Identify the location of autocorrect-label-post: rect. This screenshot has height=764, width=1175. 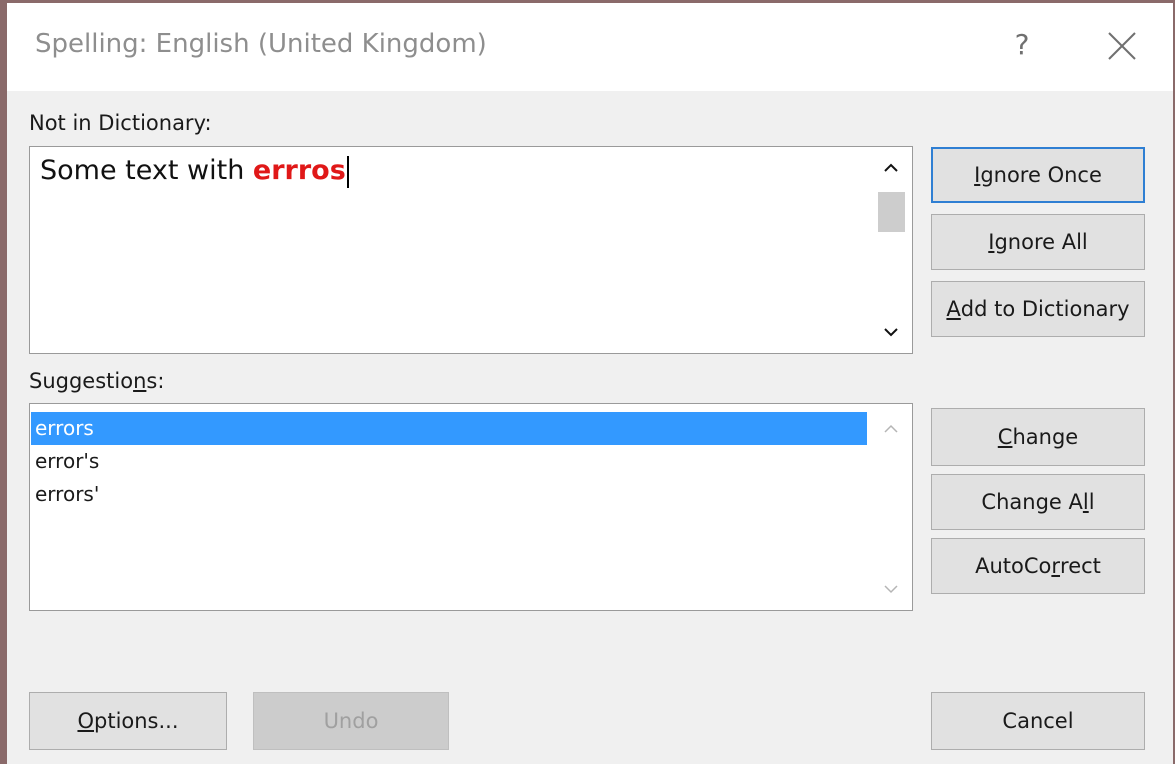
(1080, 566).